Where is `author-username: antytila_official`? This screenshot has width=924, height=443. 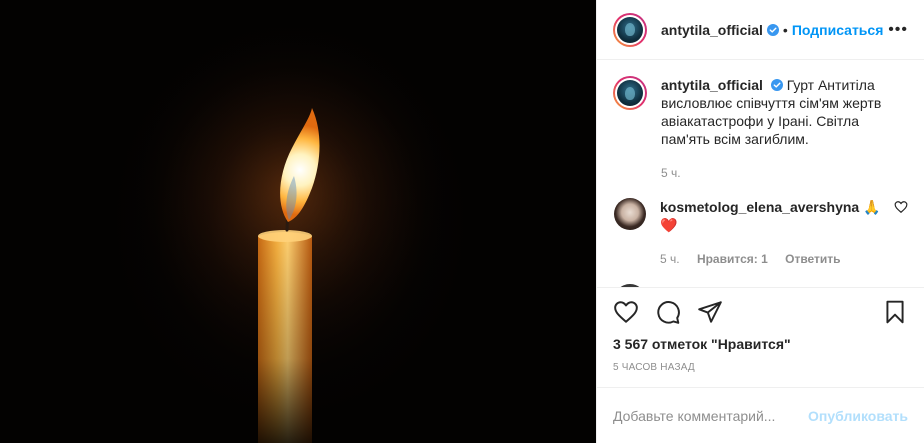
author-username: antytila_official is located at coordinates (712, 30).